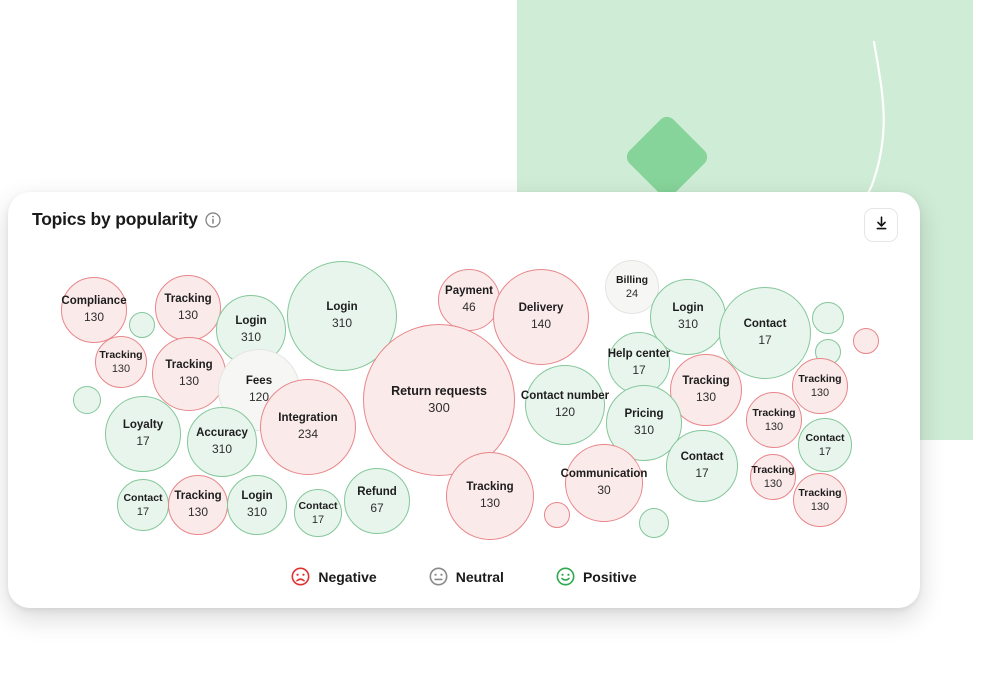 The image size is (1000, 700). What do you see at coordinates (94, 301) in the screenshot?
I see `bubble-label: Compliance` at bounding box center [94, 301].